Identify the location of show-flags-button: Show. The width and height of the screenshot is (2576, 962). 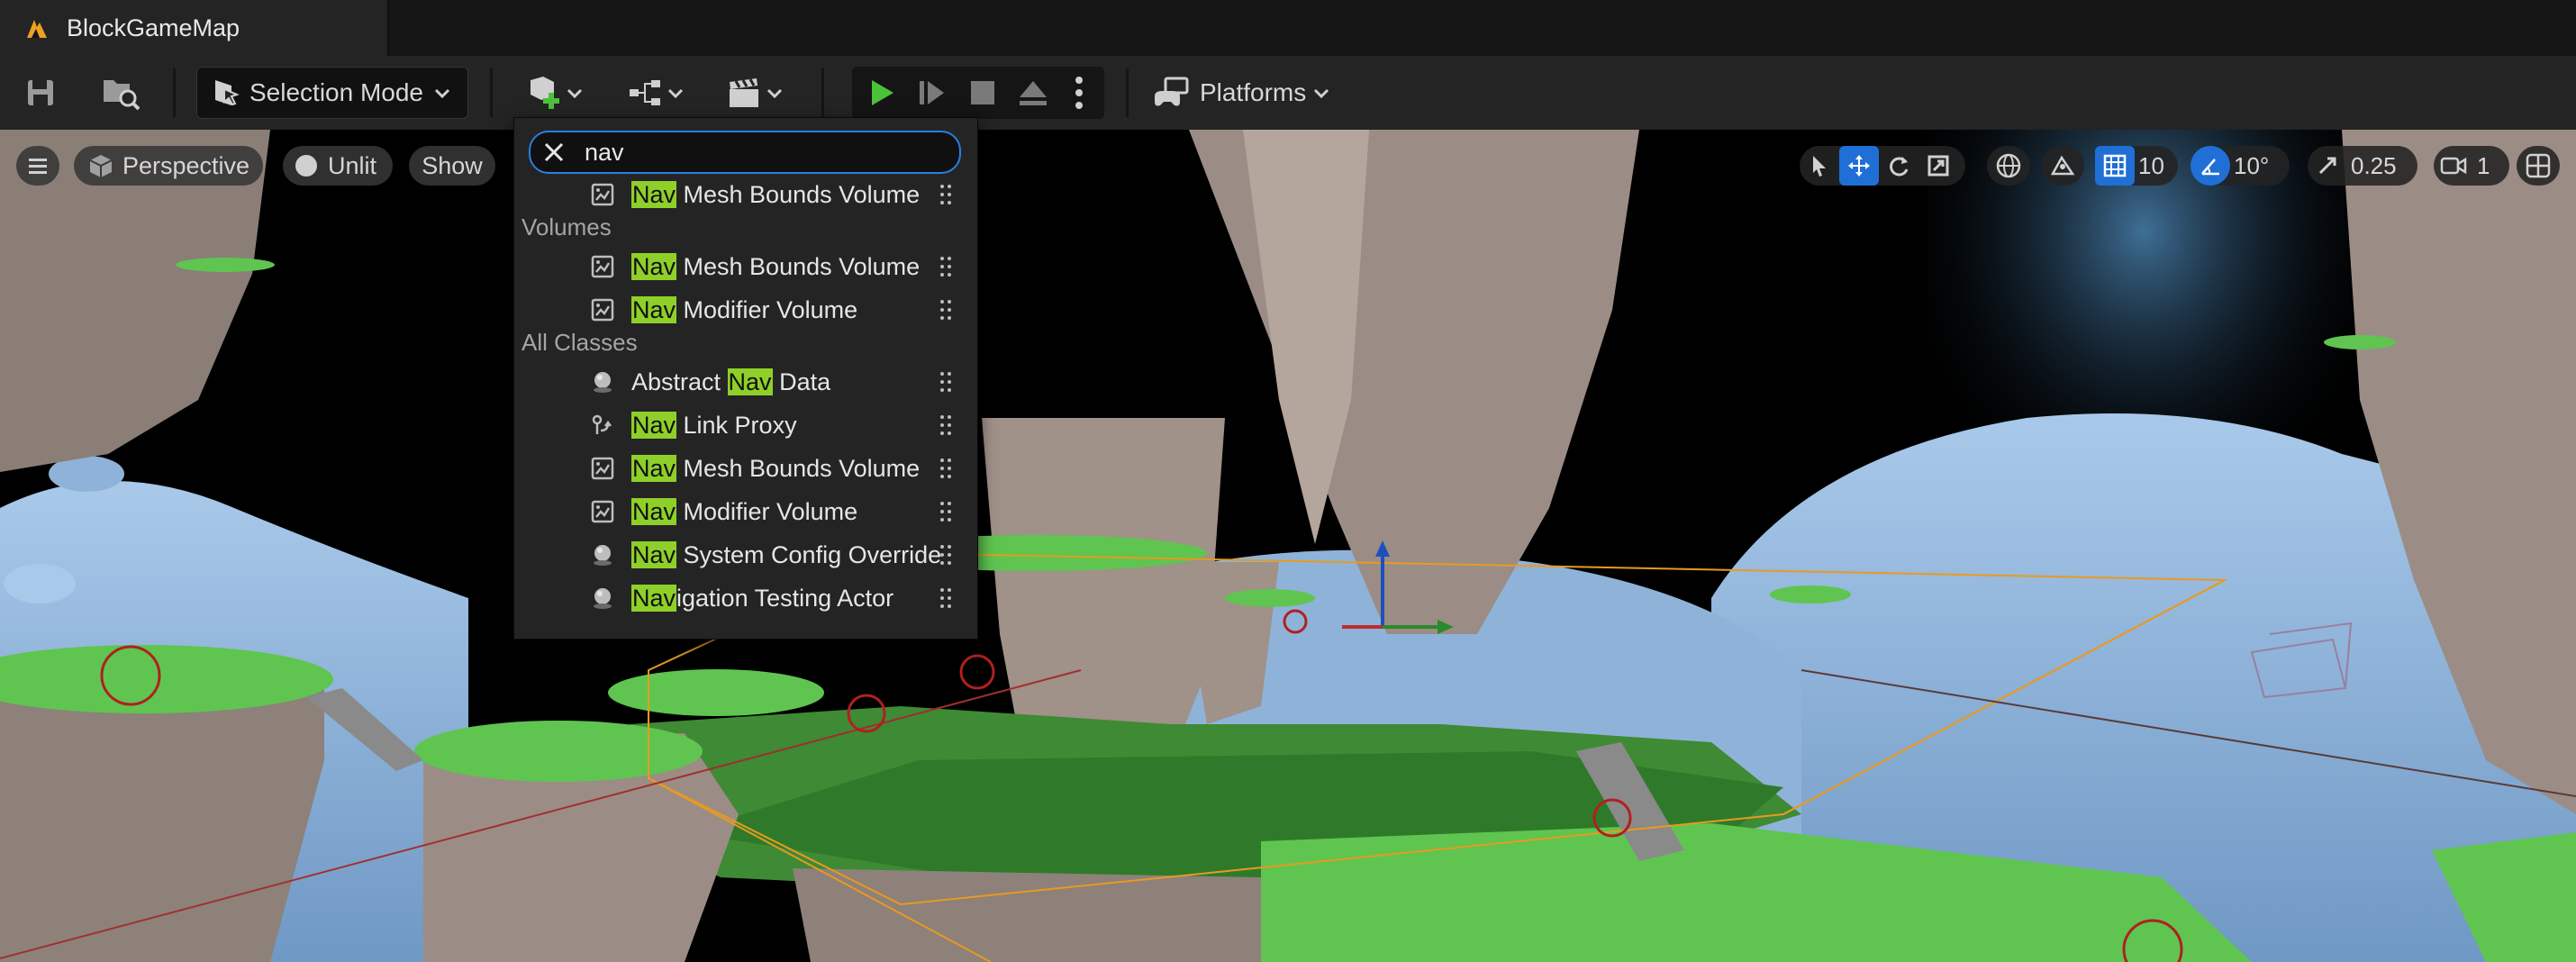
(452, 166).